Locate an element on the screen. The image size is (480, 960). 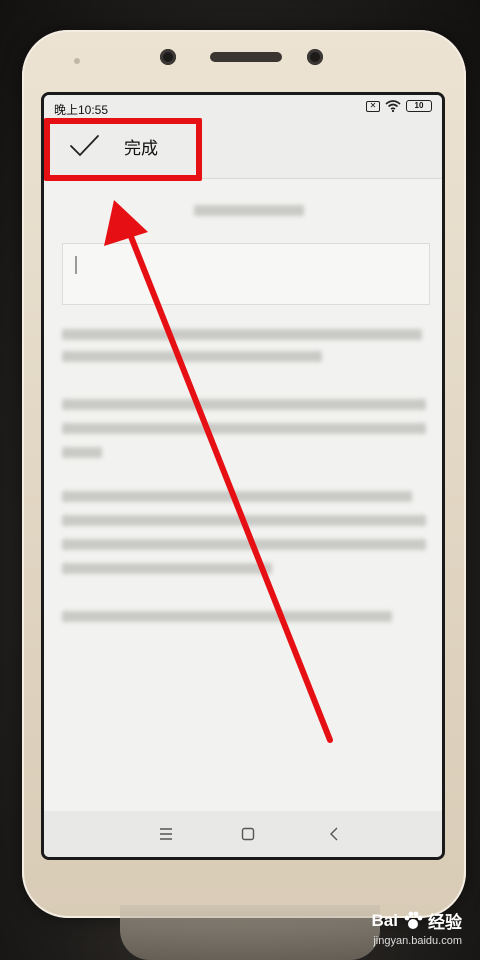
status-time: 晚上10:55 is located at coordinates (81, 110).